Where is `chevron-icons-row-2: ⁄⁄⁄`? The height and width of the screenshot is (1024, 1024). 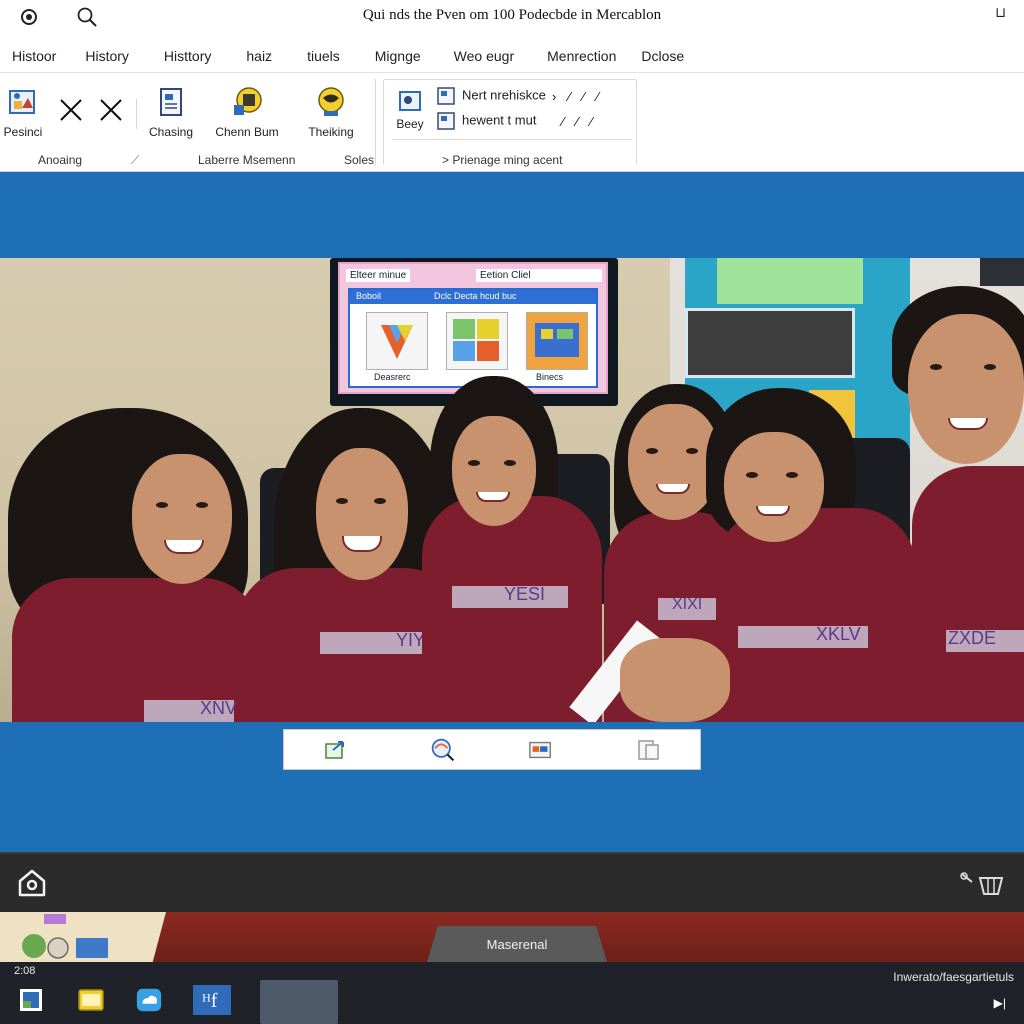 chevron-icons-row-2: ⁄⁄⁄ is located at coordinates (583, 121).